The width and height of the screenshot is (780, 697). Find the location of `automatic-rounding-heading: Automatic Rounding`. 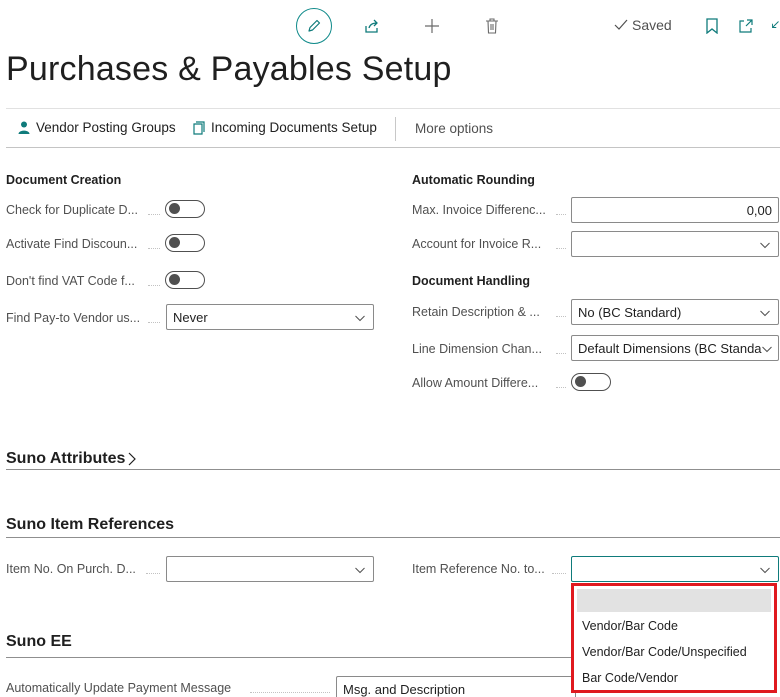

automatic-rounding-heading: Automatic Rounding is located at coordinates (473, 180).